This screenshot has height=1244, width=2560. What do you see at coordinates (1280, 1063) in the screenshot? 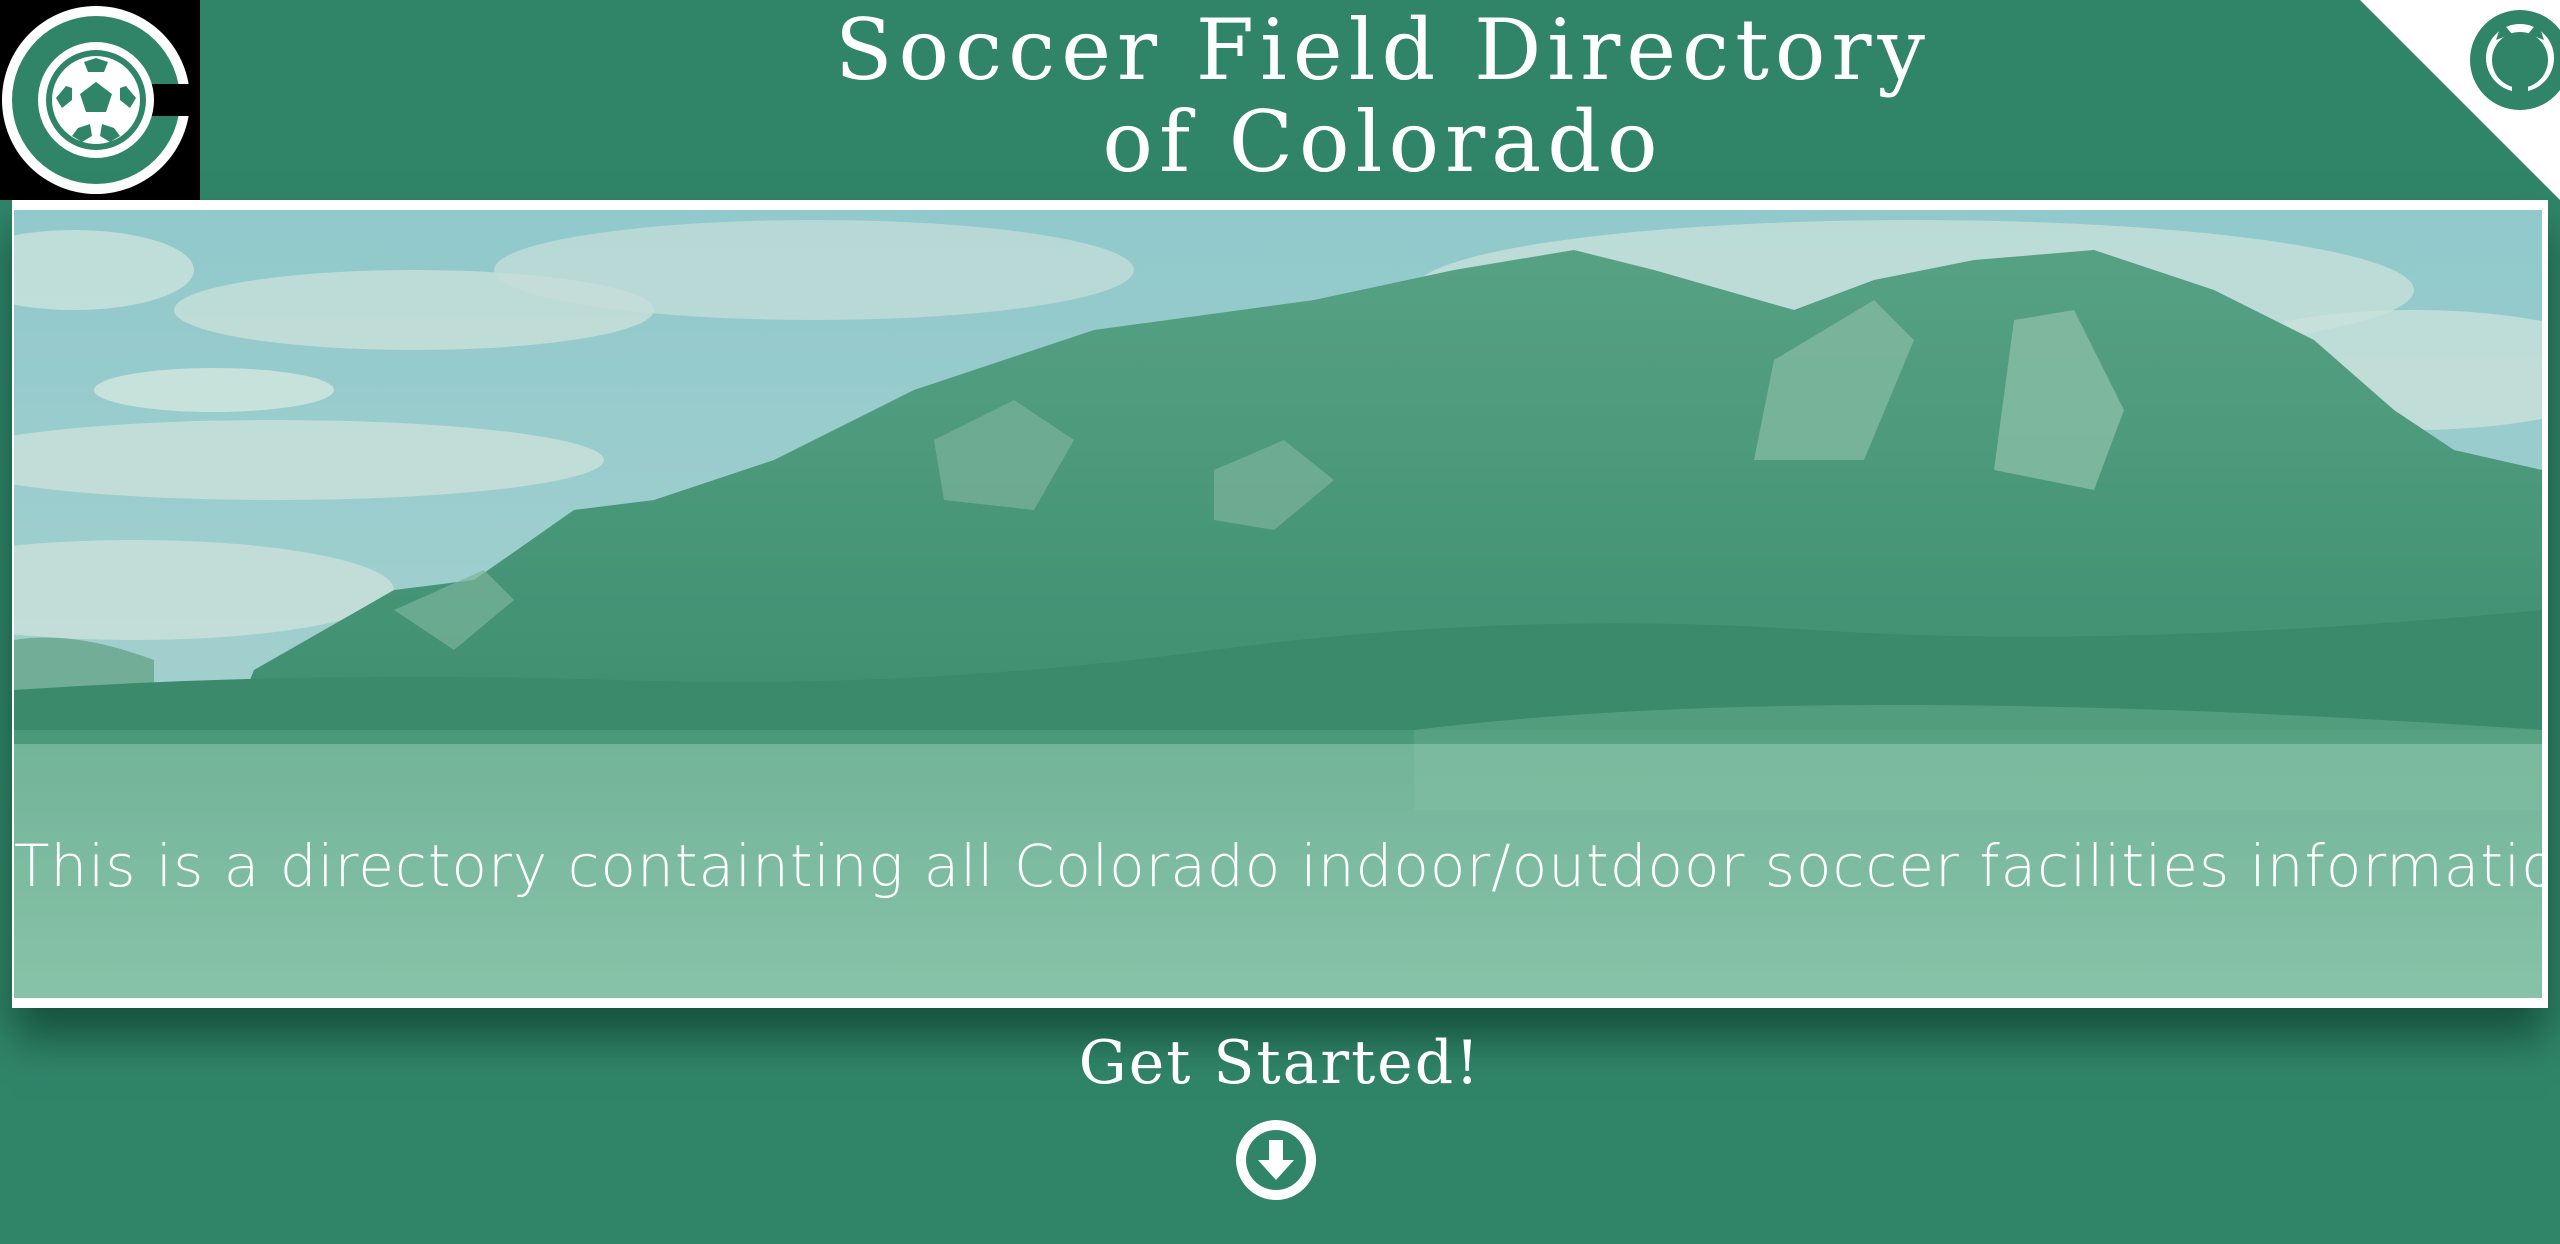
I see `get-started-label: Get Started!` at bounding box center [1280, 1063].